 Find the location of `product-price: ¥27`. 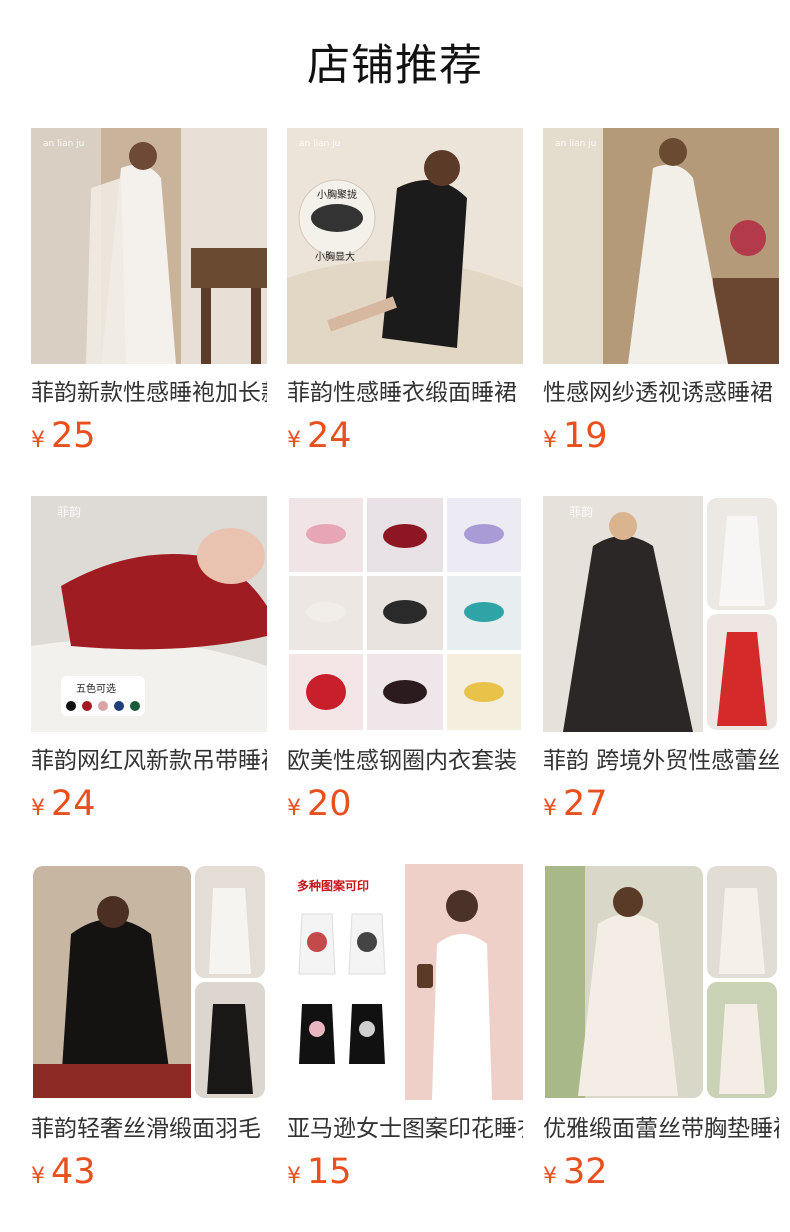

product-price: ¥27 is located at coordinates (575, 804).